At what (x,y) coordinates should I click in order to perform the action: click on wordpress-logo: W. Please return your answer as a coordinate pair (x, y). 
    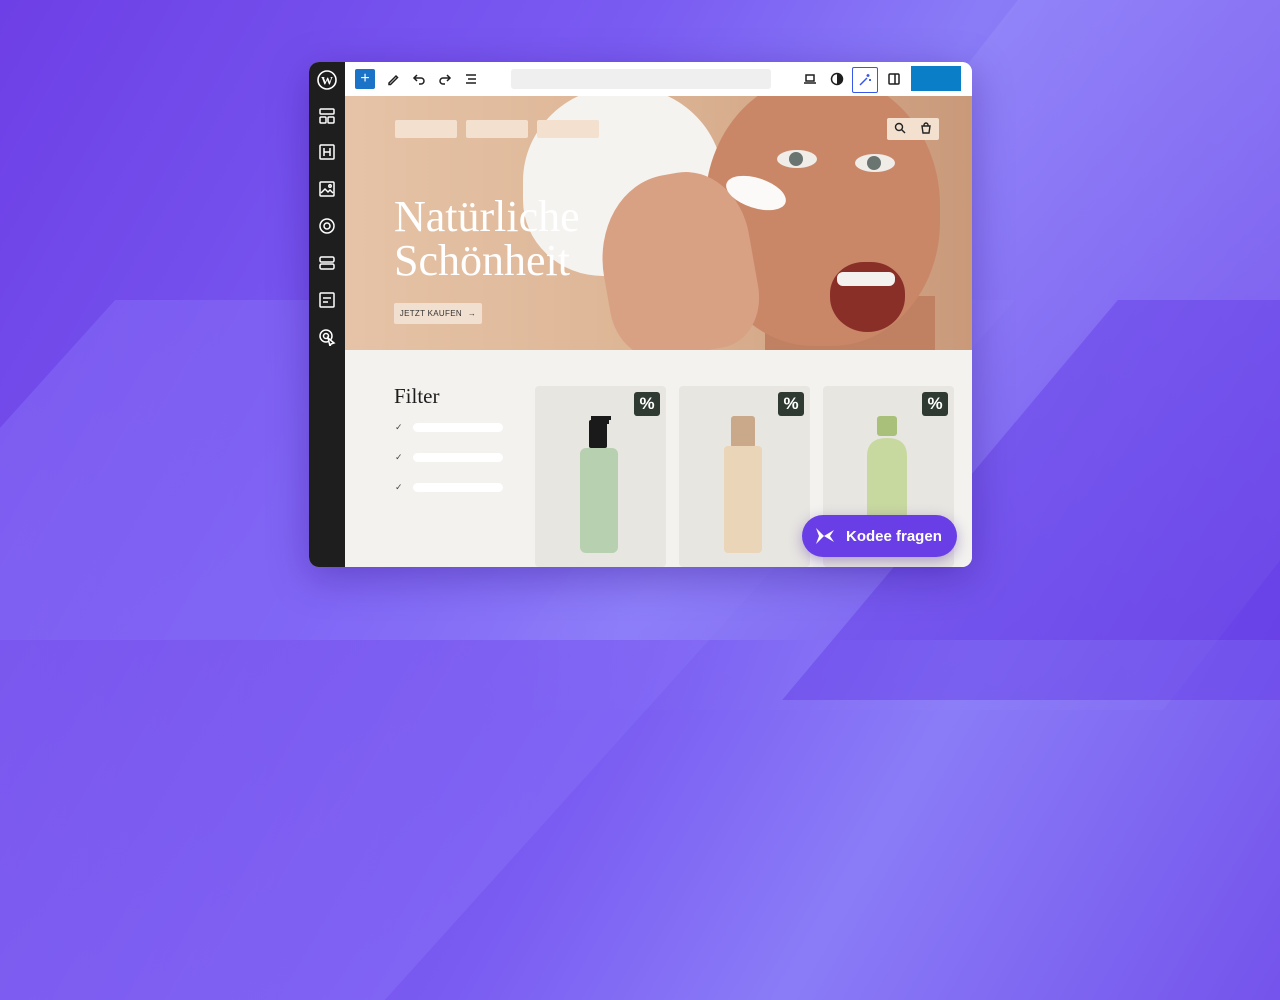
    Looking at the image, I should click on (327, 80).